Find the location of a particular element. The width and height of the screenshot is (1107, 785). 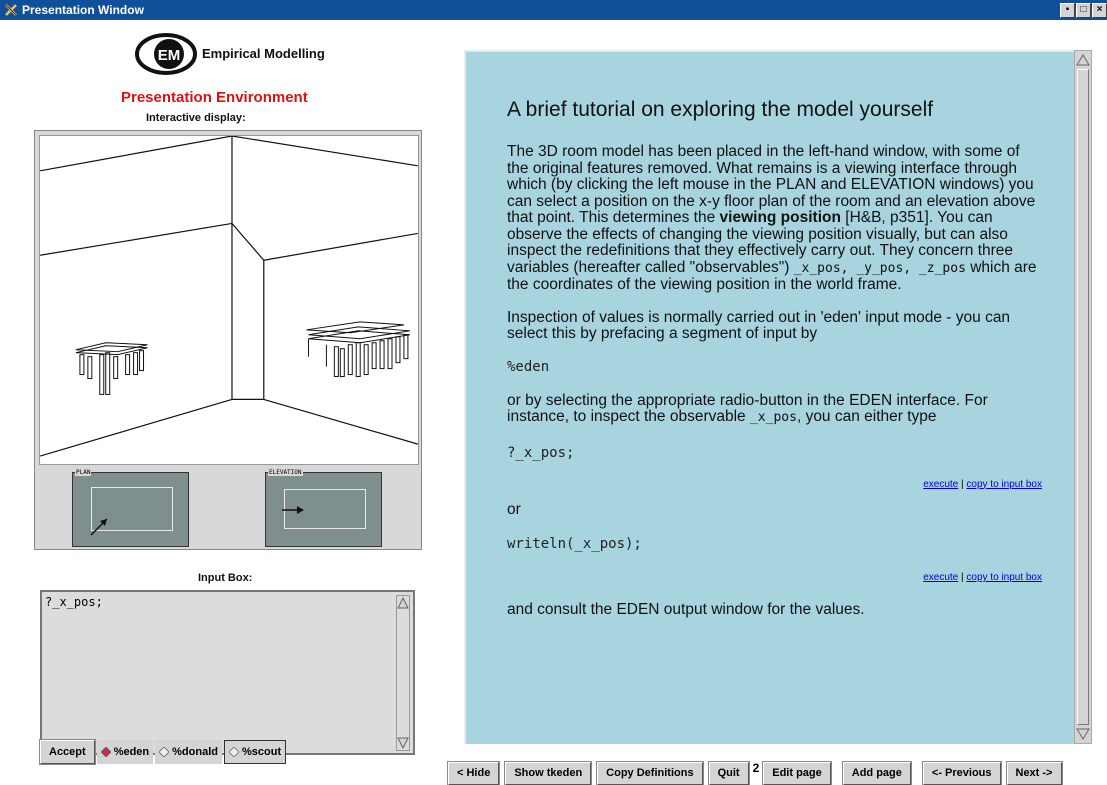

next-button: Next -> is located at coordinates (1034, 773).